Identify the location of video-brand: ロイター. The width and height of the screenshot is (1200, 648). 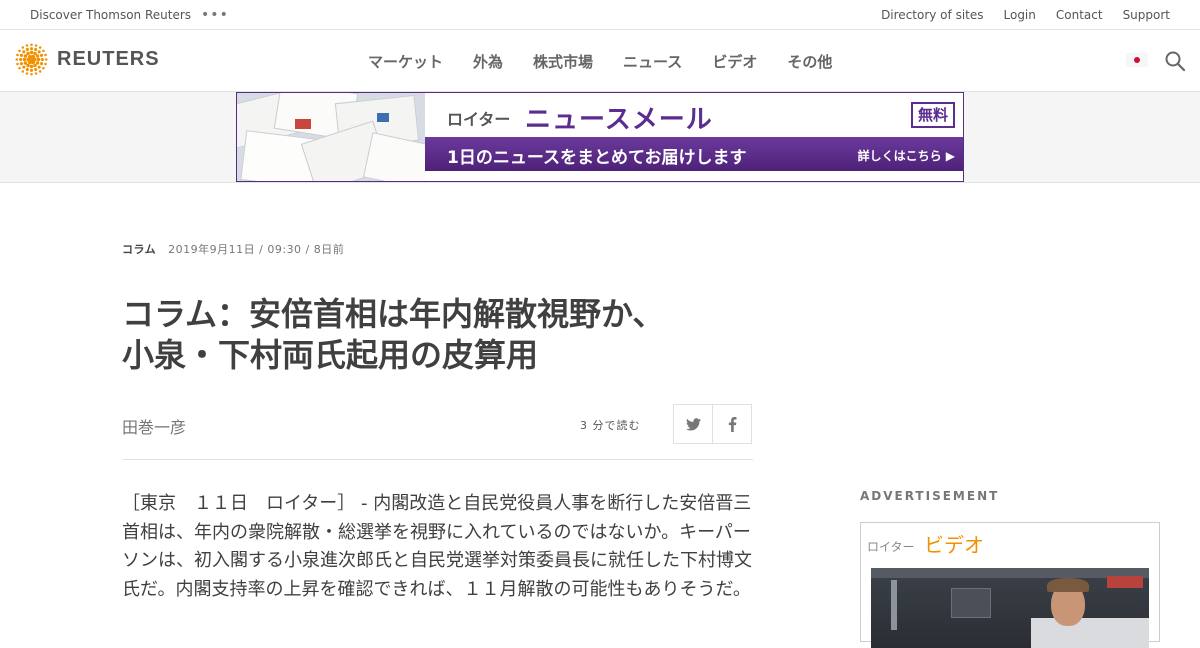
(891, 547).